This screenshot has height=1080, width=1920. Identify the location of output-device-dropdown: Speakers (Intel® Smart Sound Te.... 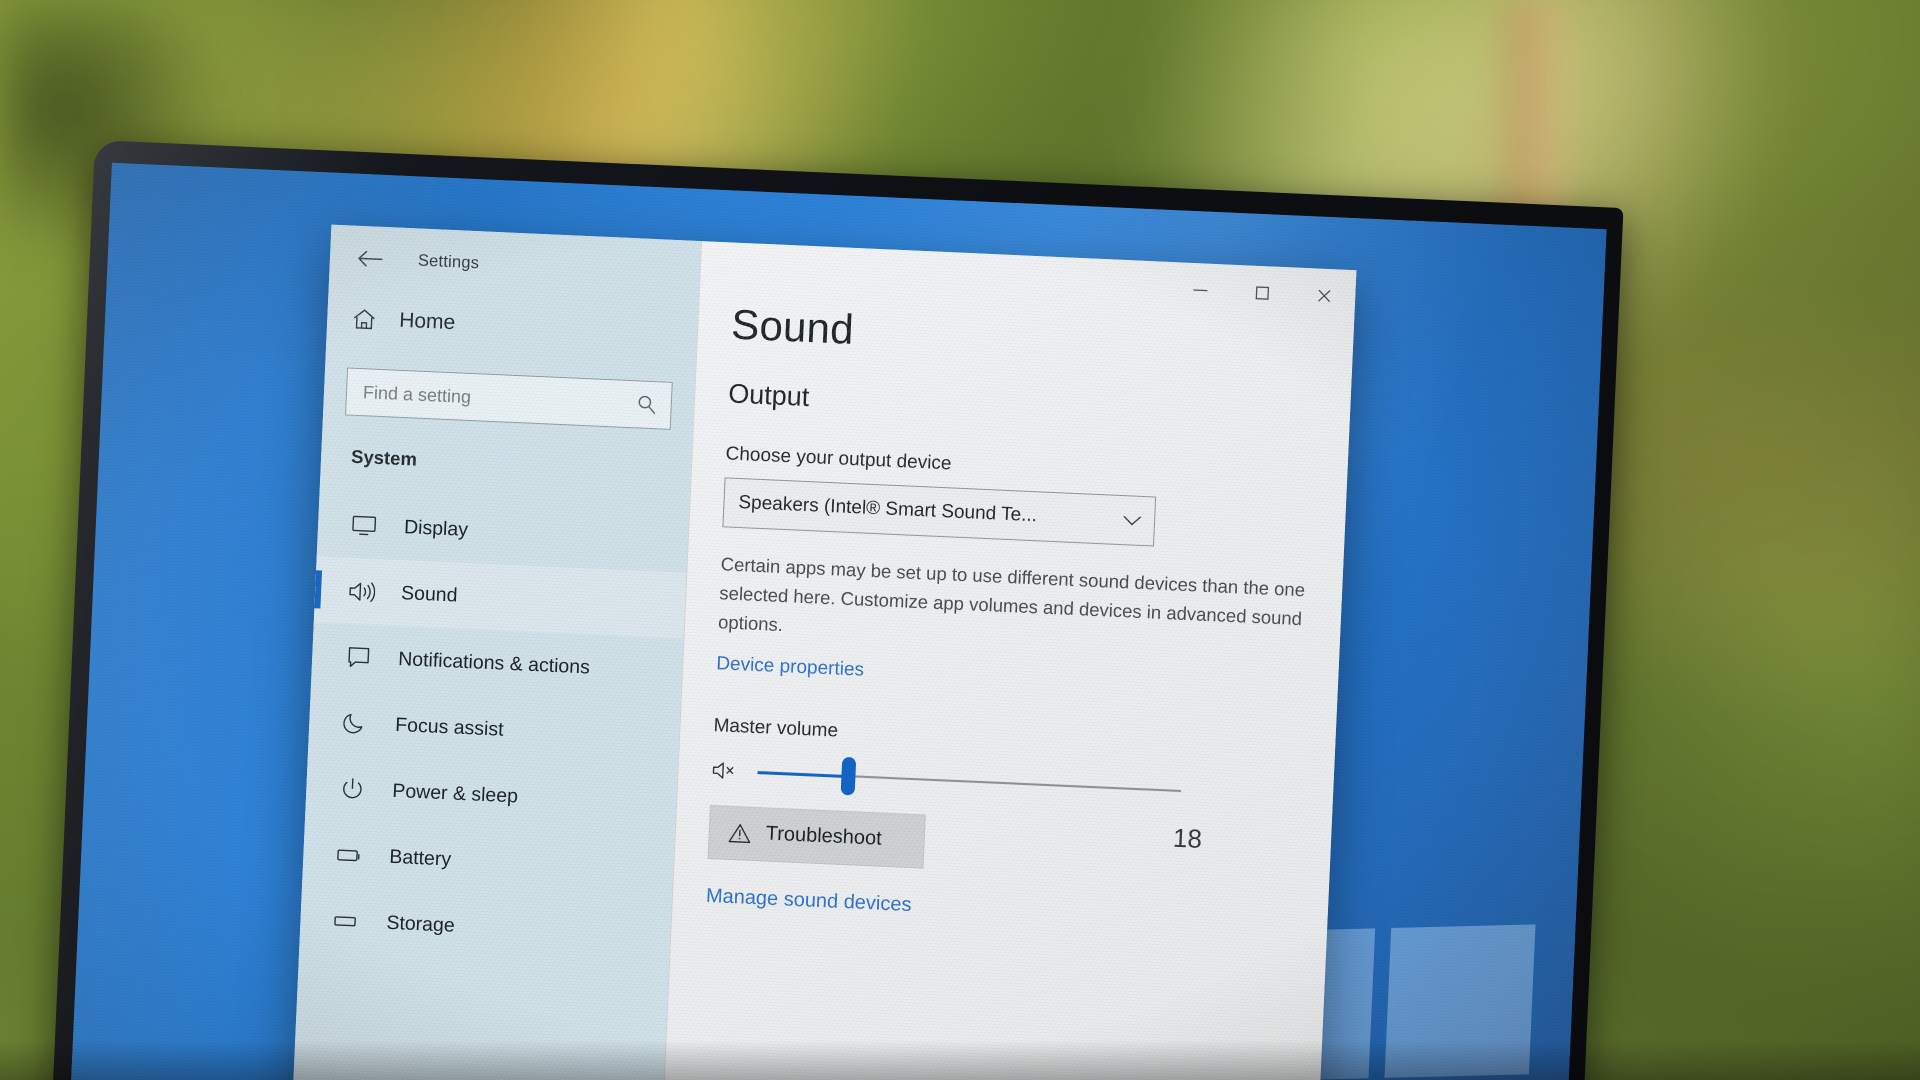
(939, 512).